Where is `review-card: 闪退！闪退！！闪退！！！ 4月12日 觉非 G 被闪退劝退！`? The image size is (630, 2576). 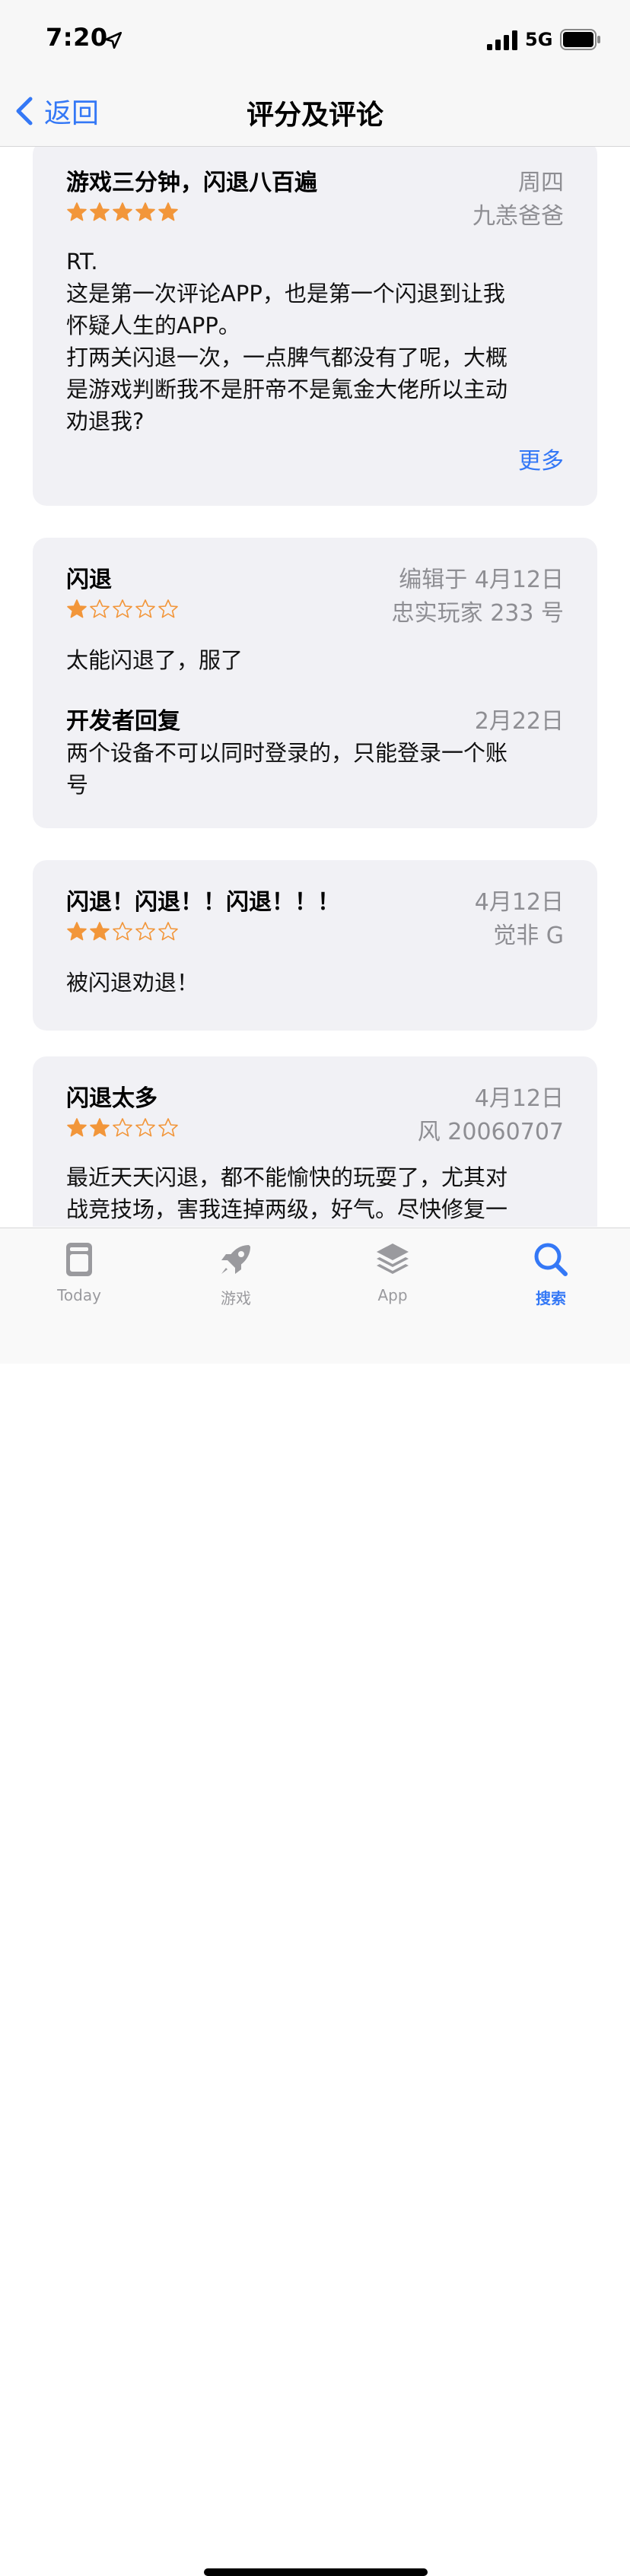 review-card: 闪退！闪退！！闪退！！！ 4月12日 觉非 G 被闪退劝退！ is located at coordinates (315, 945).